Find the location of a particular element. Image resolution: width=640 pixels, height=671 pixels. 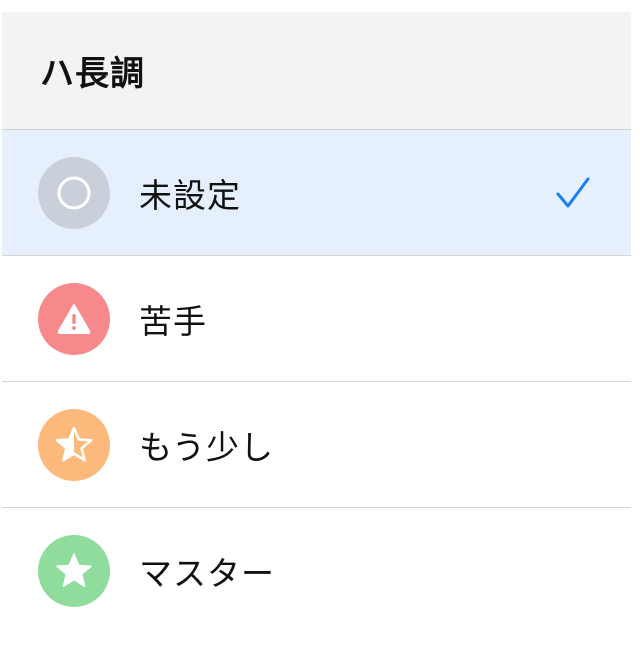

circle-outline-icon is located at coordinates (74, 192).